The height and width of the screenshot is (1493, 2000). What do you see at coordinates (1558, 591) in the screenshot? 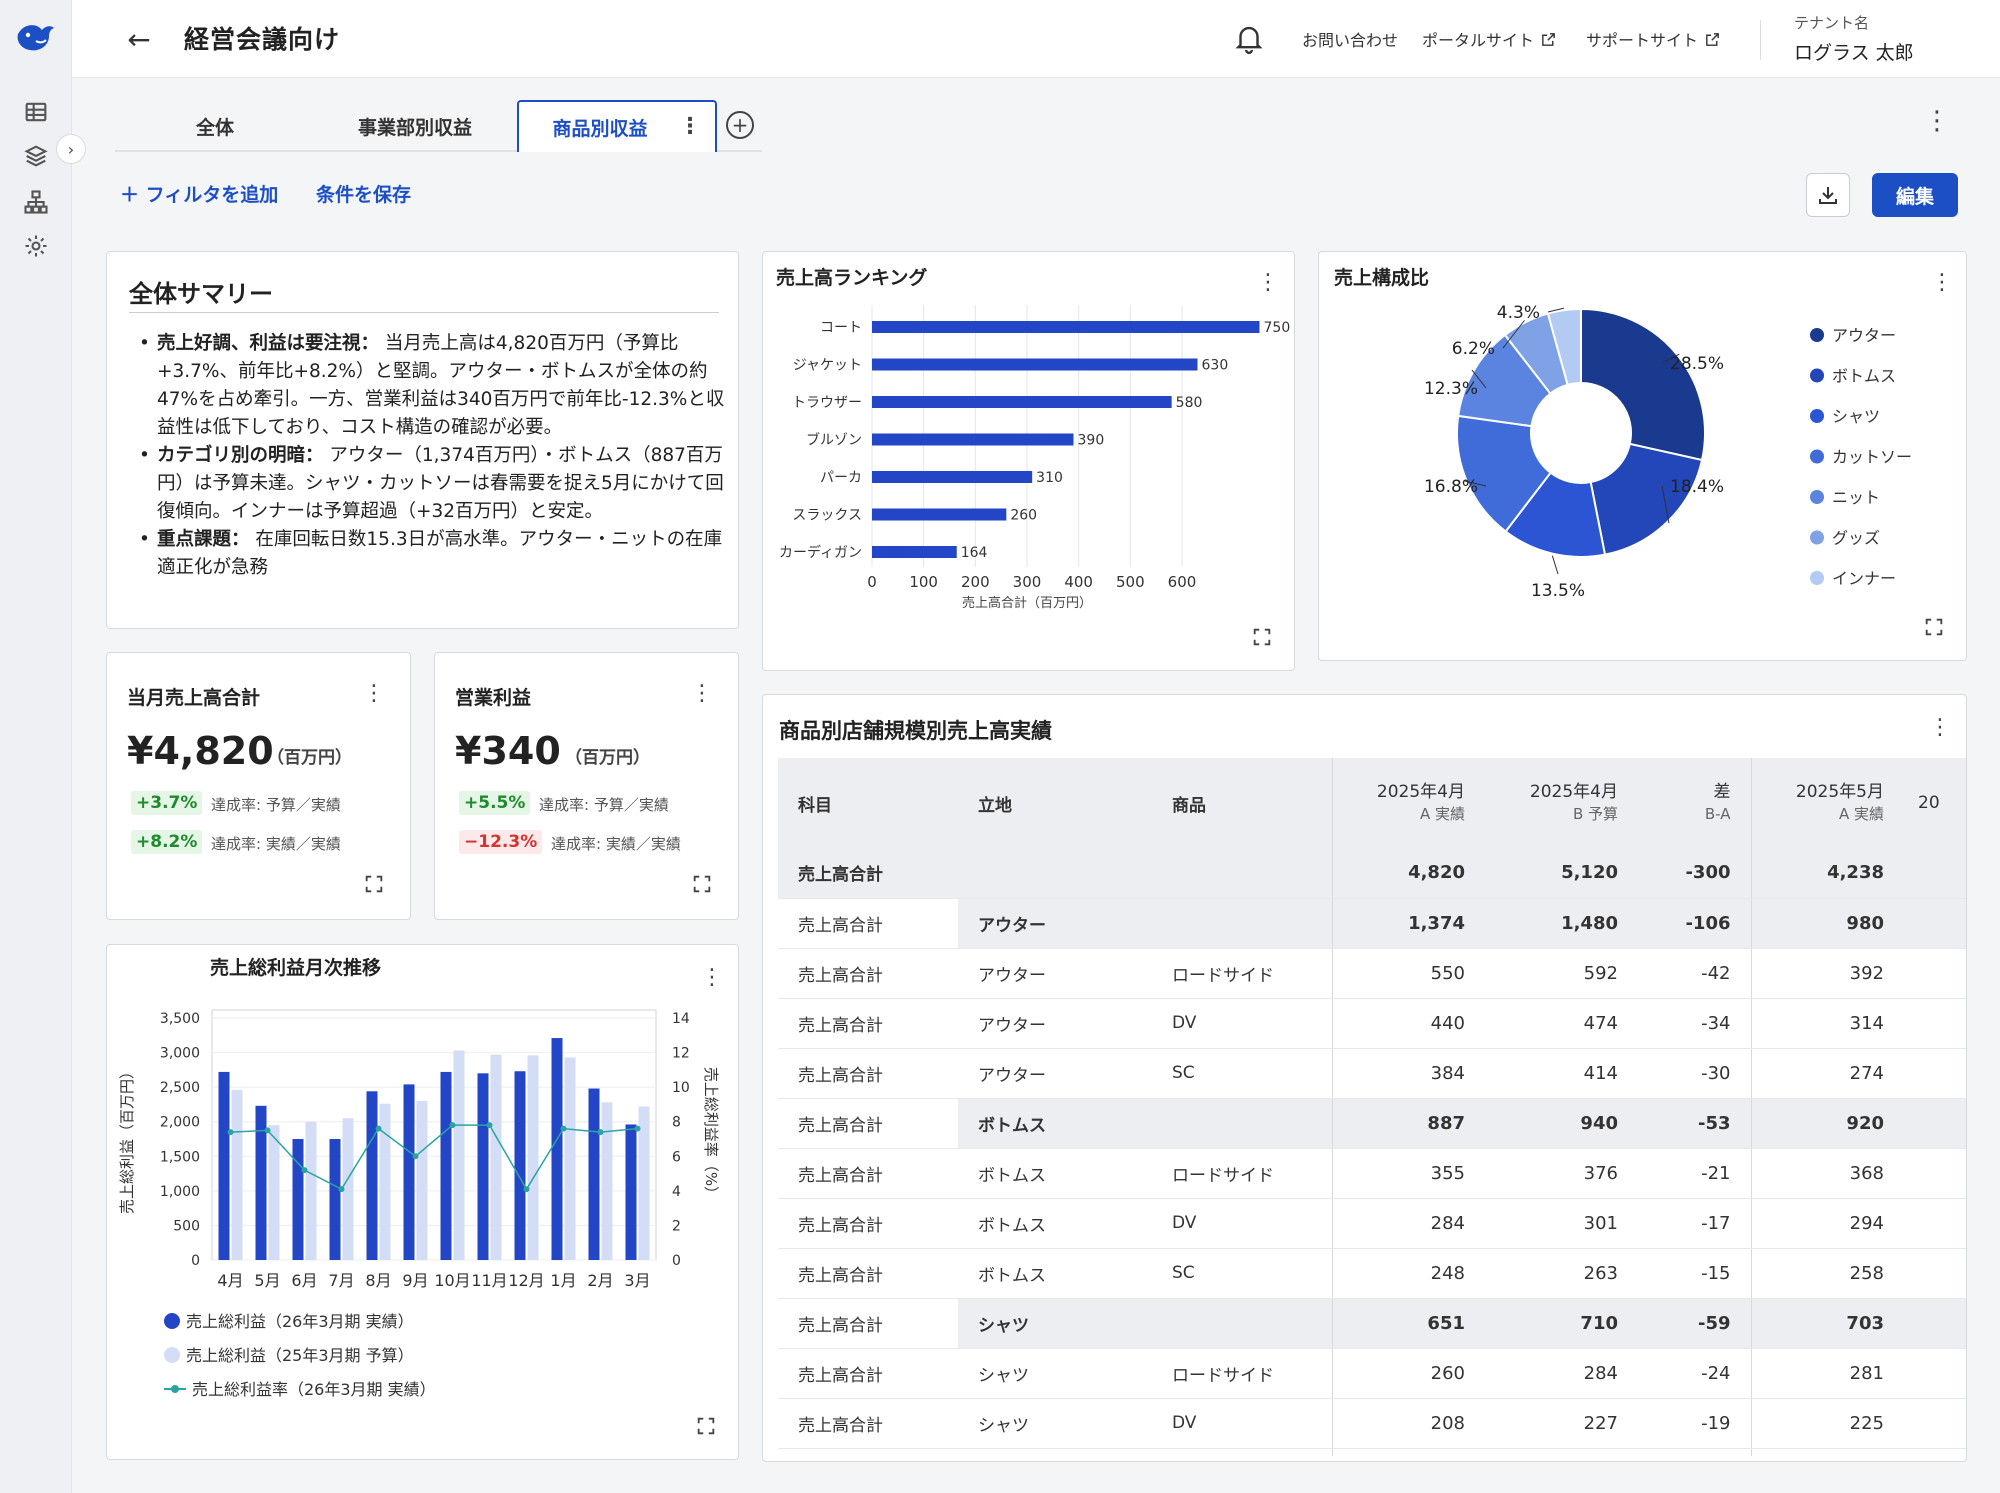
I see `data-label: 13.5%` at bounding box center [1558, 591].